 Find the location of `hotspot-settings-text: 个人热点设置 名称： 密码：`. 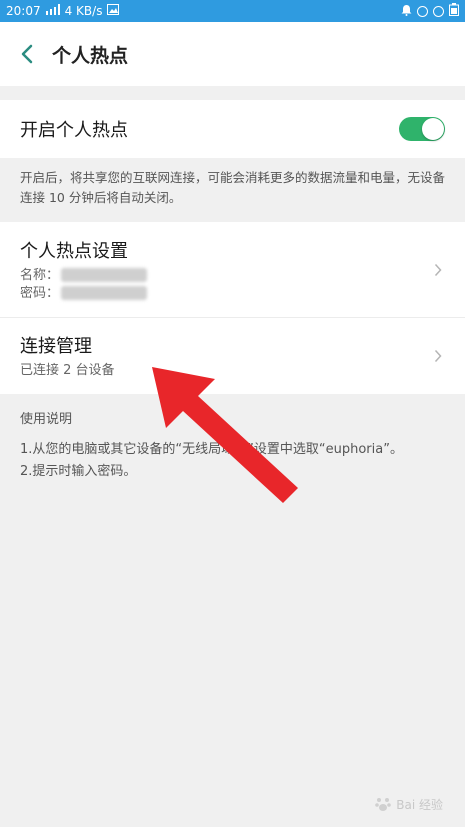

hotspot-settings-text: 个人热点设置 名称： 密码： is located at coordinates (84, 270).